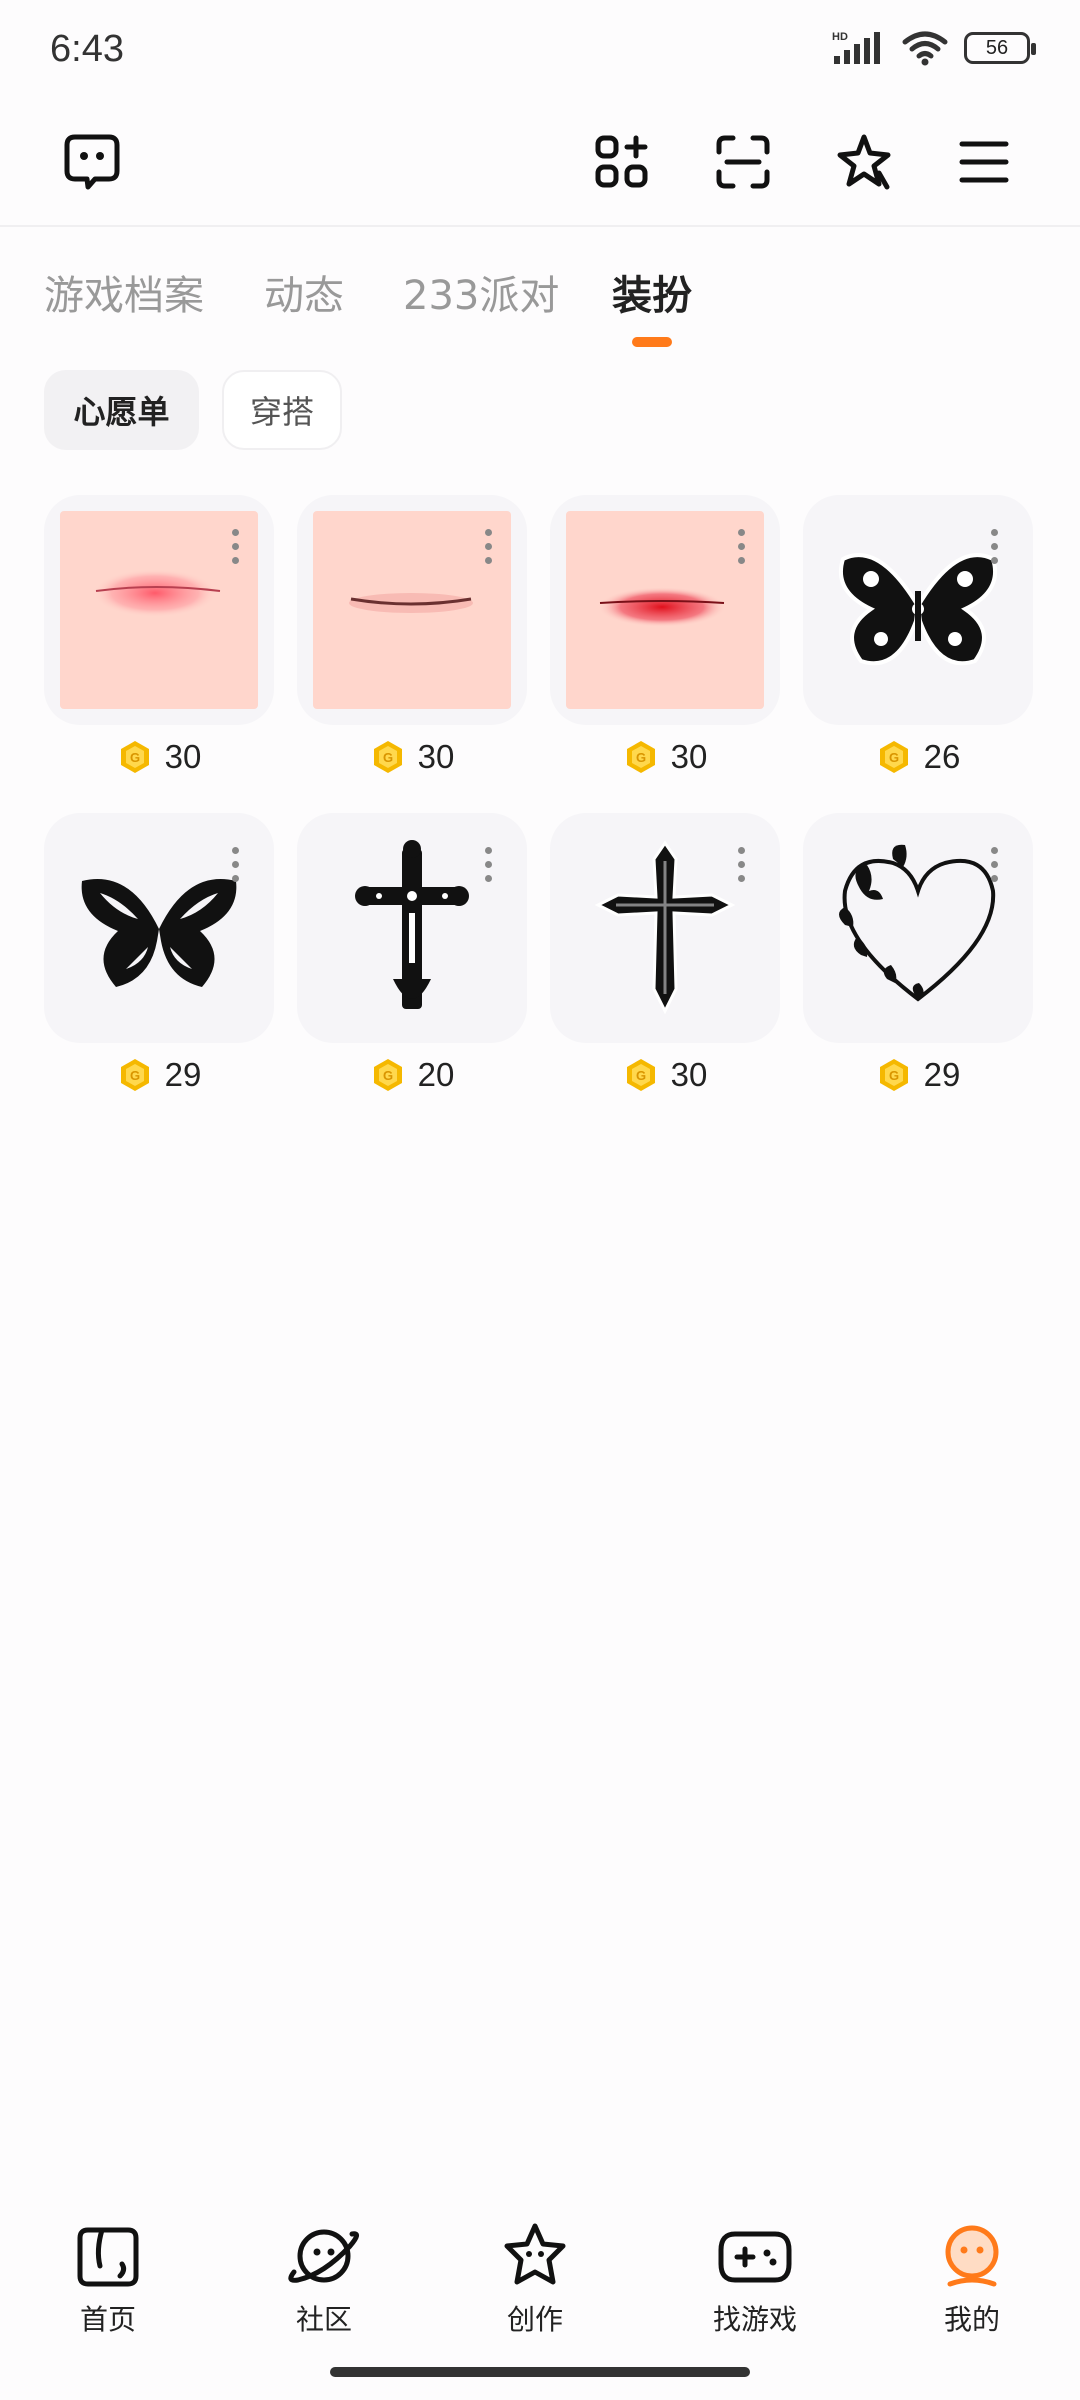 The height and width of the screenshot is (2400, 1080). What do you see at coordinates (535, 2254) in the screenshot?
I see `star-face-icon` at bounding box center [535, 2254].